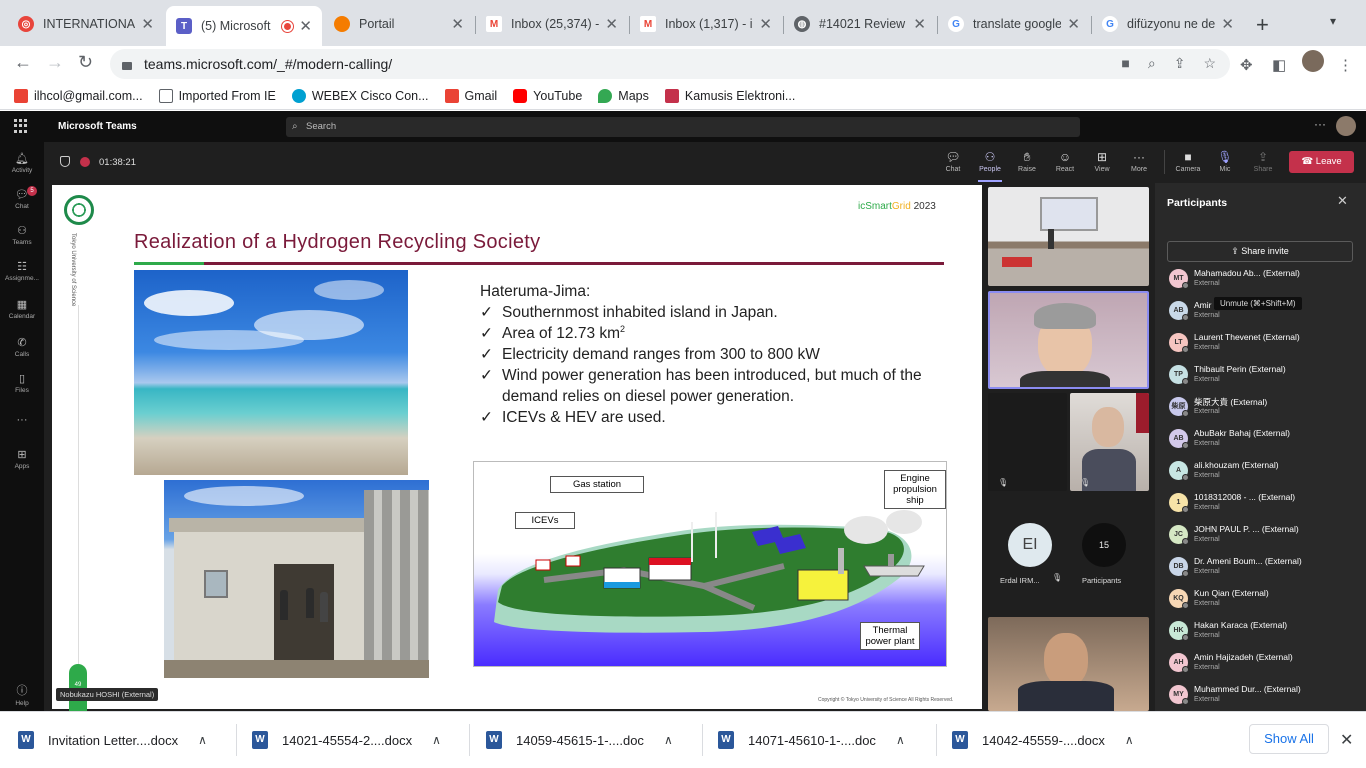 This screenshot has height=768, width=1366. What do you see at coordinates (1345, 65) in the screenshot?
I see `chrome-menu-icon: ⋮` at bounding box center [1345, 65].